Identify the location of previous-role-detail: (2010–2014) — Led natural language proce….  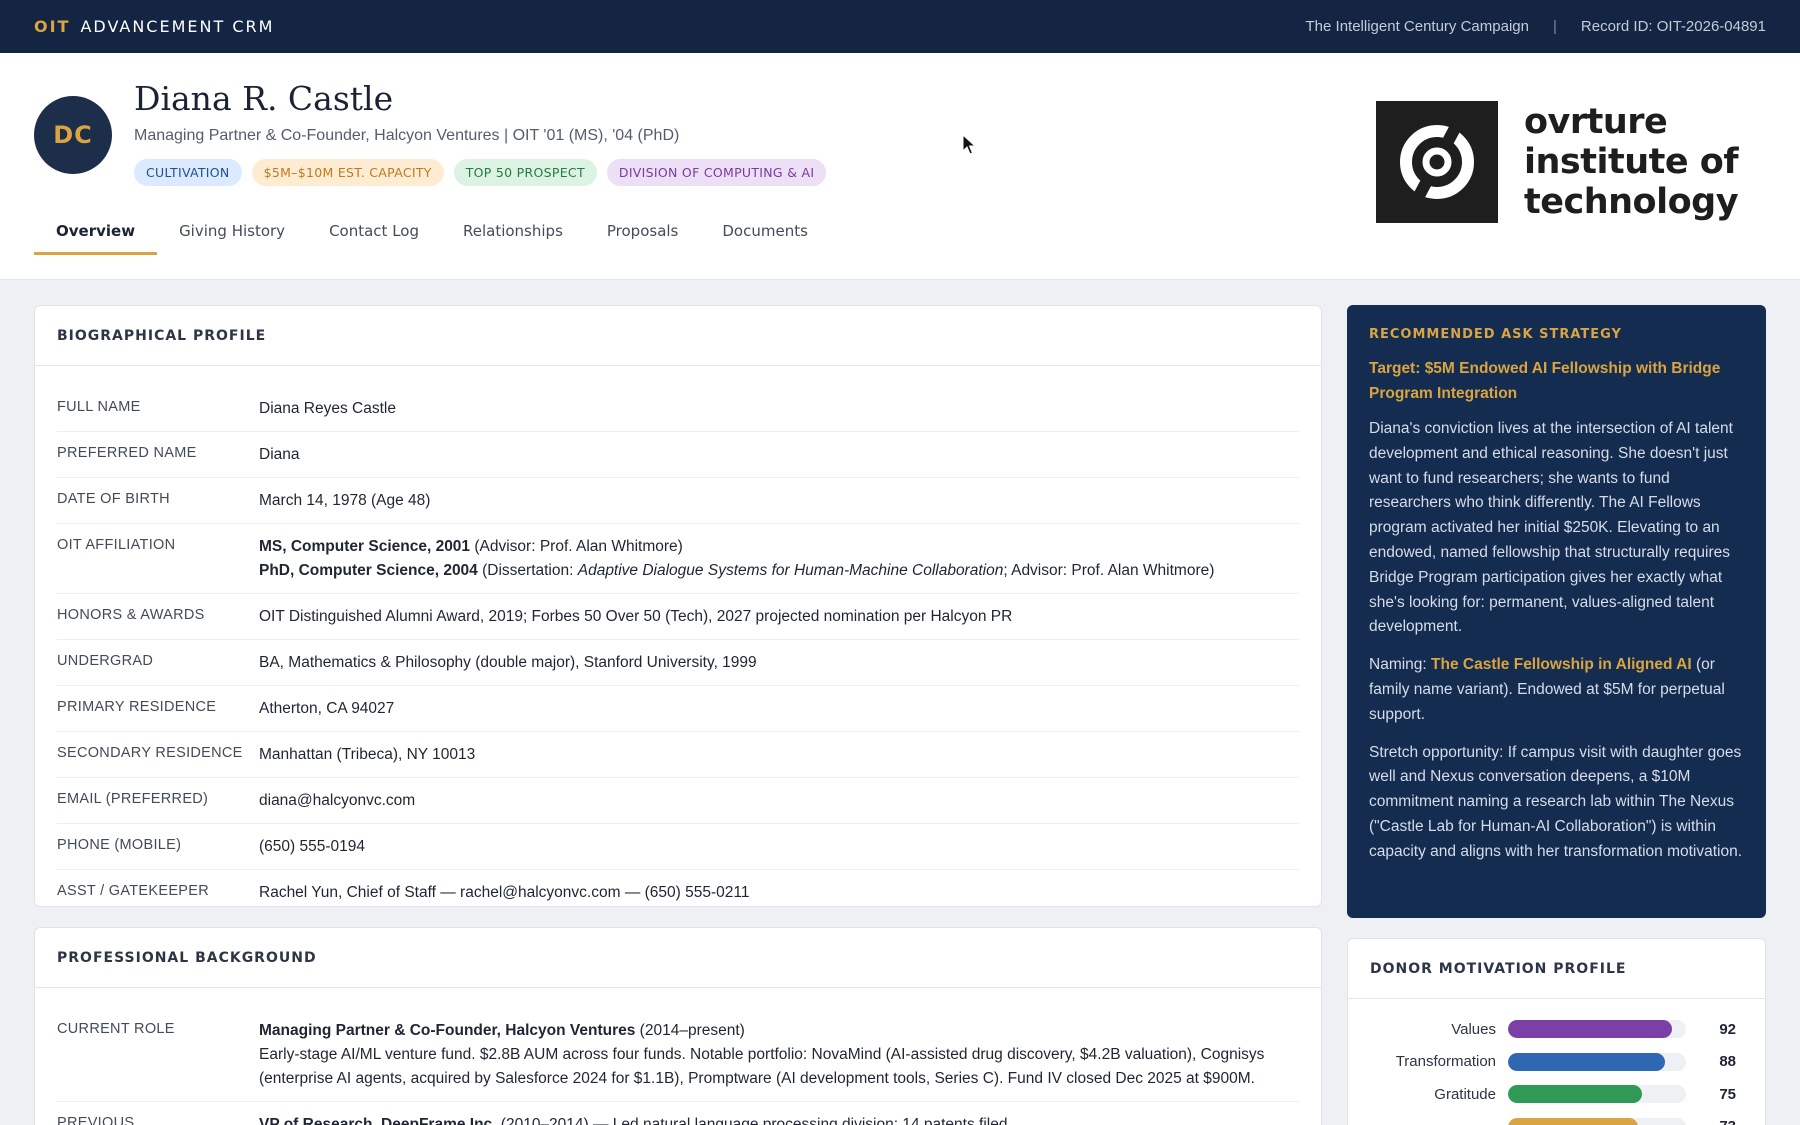
(752, 1120).